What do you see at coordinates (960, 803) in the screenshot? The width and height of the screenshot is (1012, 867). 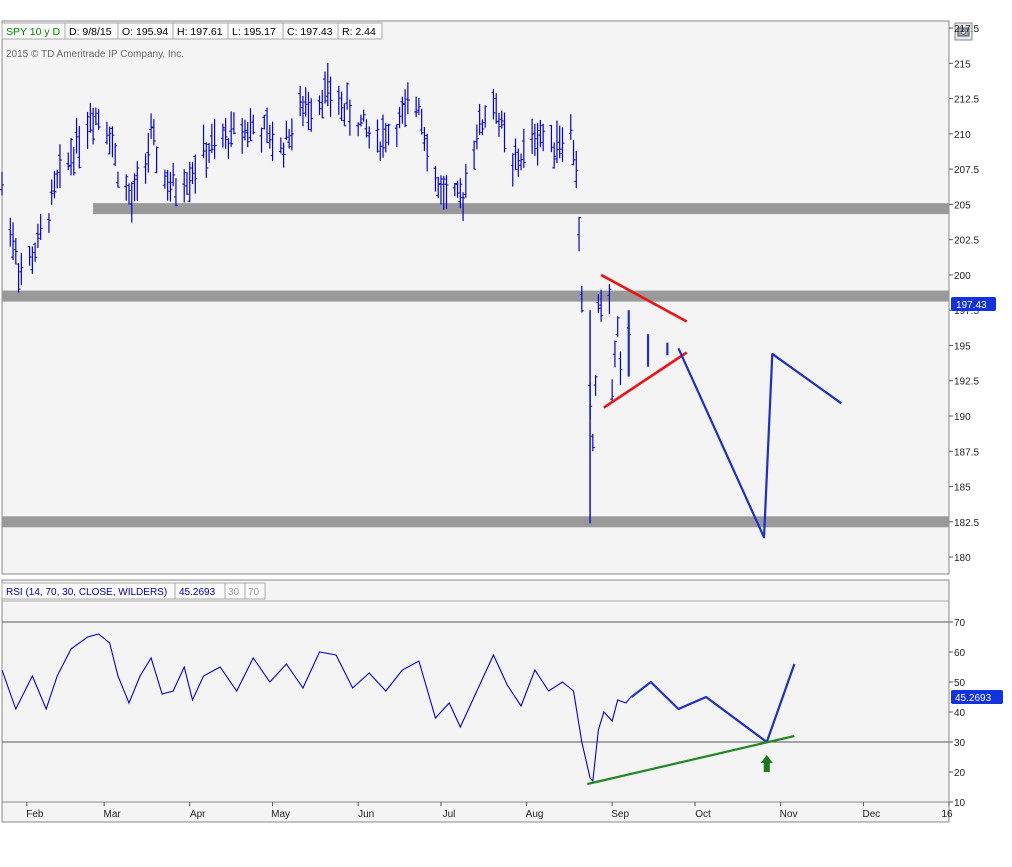 I see `rsi-tick-label: 10` at bounding box center [960, 803].